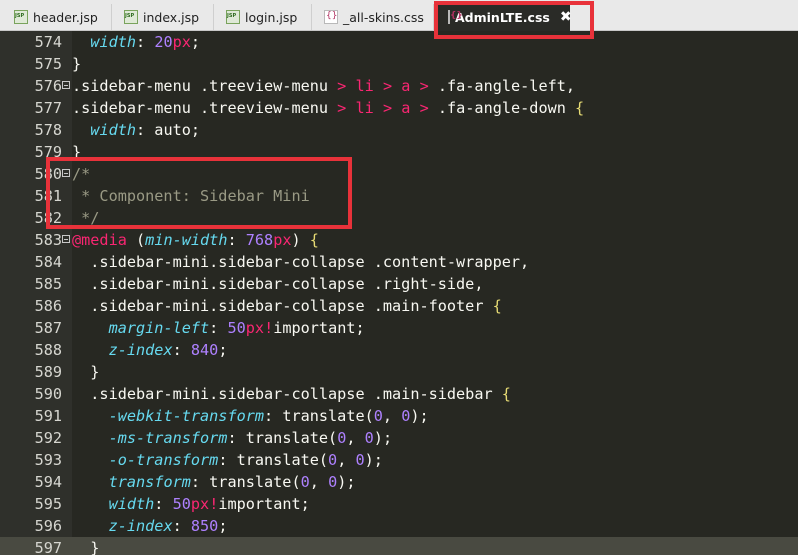  I want to click on line-number: 591, so click(48, 416).